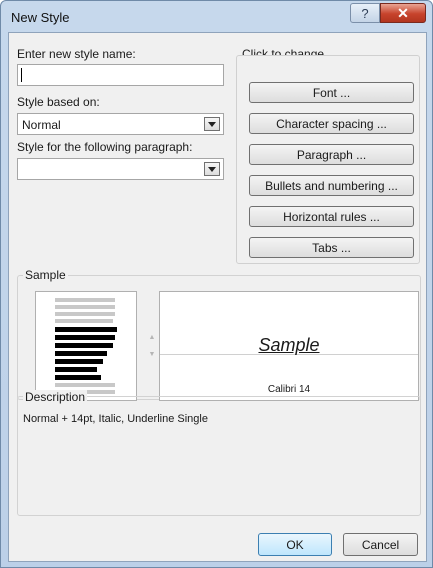 This screenshot has height=568, width=433. I want to click on close-icon: ✕, so click(403, 12).